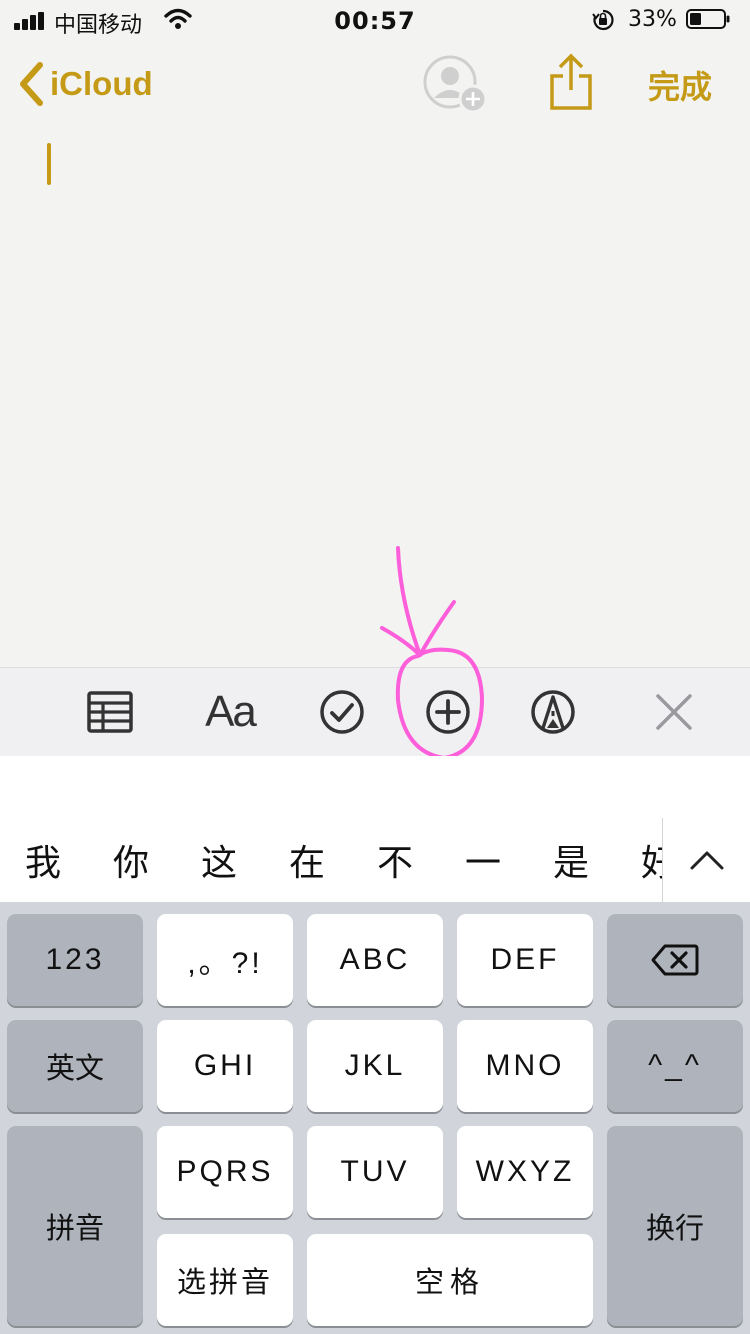 The height and width of the screenshot is (1334, 750). Describe the element at coordinates (375, 21) in the screenshot. I see `status-bar: 中国移动 00:57 33%` at that location.